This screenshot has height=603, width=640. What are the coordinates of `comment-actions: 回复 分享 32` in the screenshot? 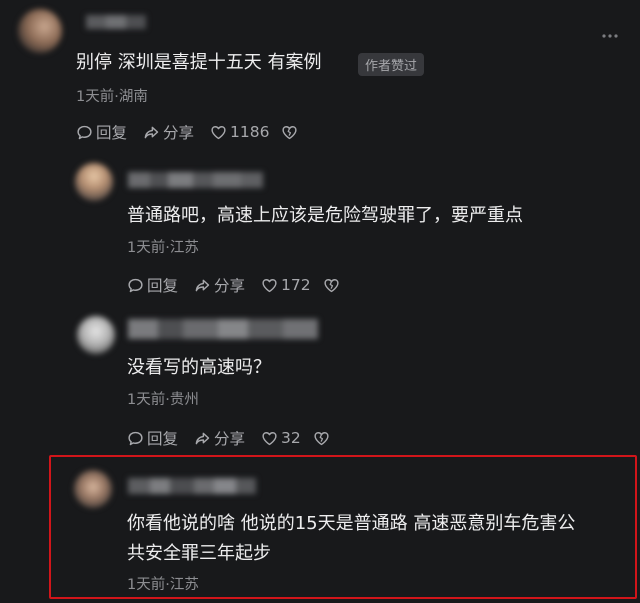 It's located at (230, 438).